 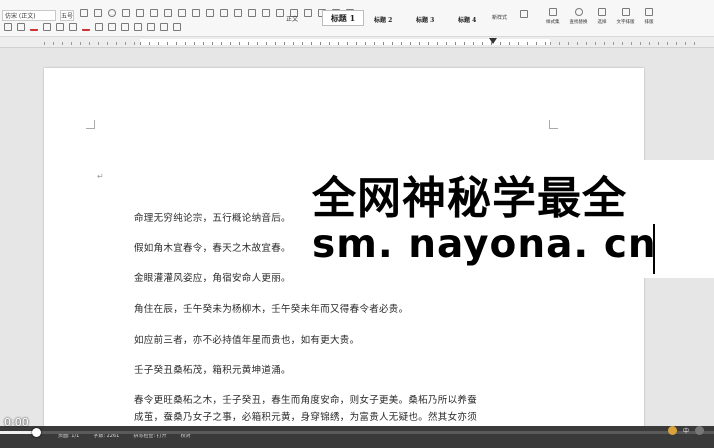 I want to click on watermark-title: 全网神秘学最全, so click(x=469, y=198).